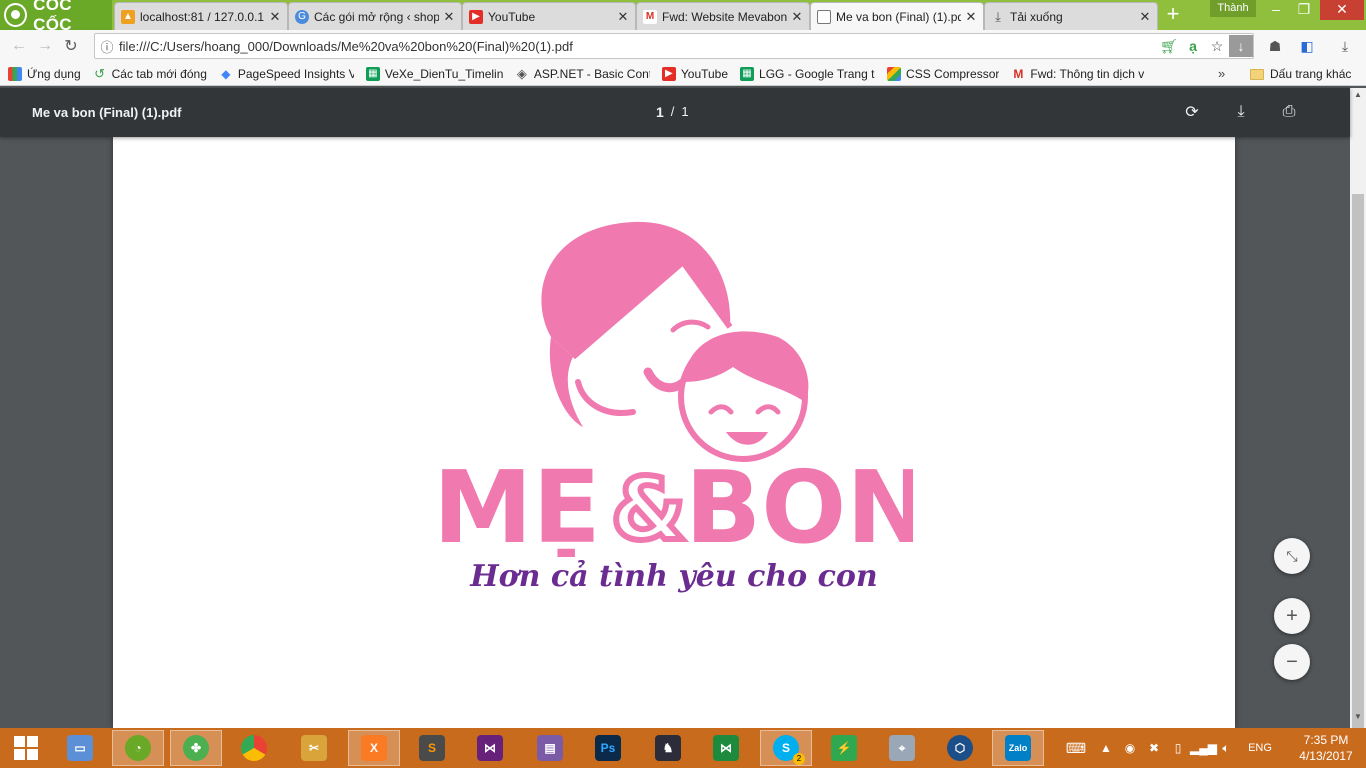 The height and width of the screenshot is (768, 1366). I want to click on downloads-icon: ⤓, so click(1345, 46).